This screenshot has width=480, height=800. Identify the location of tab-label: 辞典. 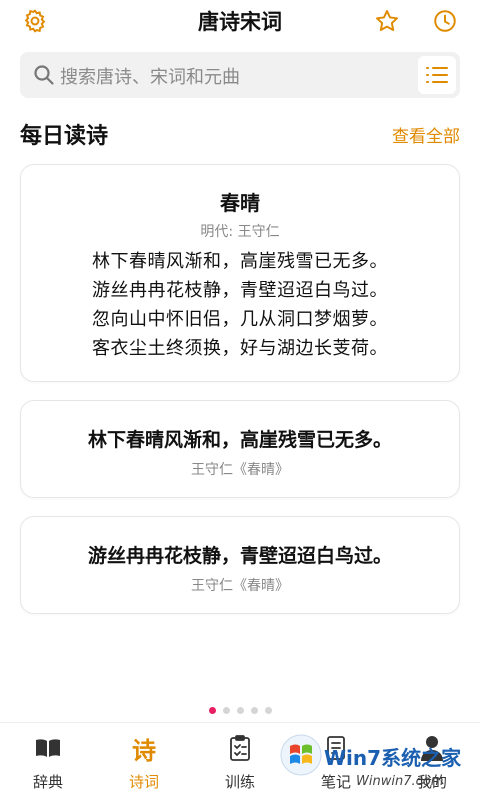
(47, 782).